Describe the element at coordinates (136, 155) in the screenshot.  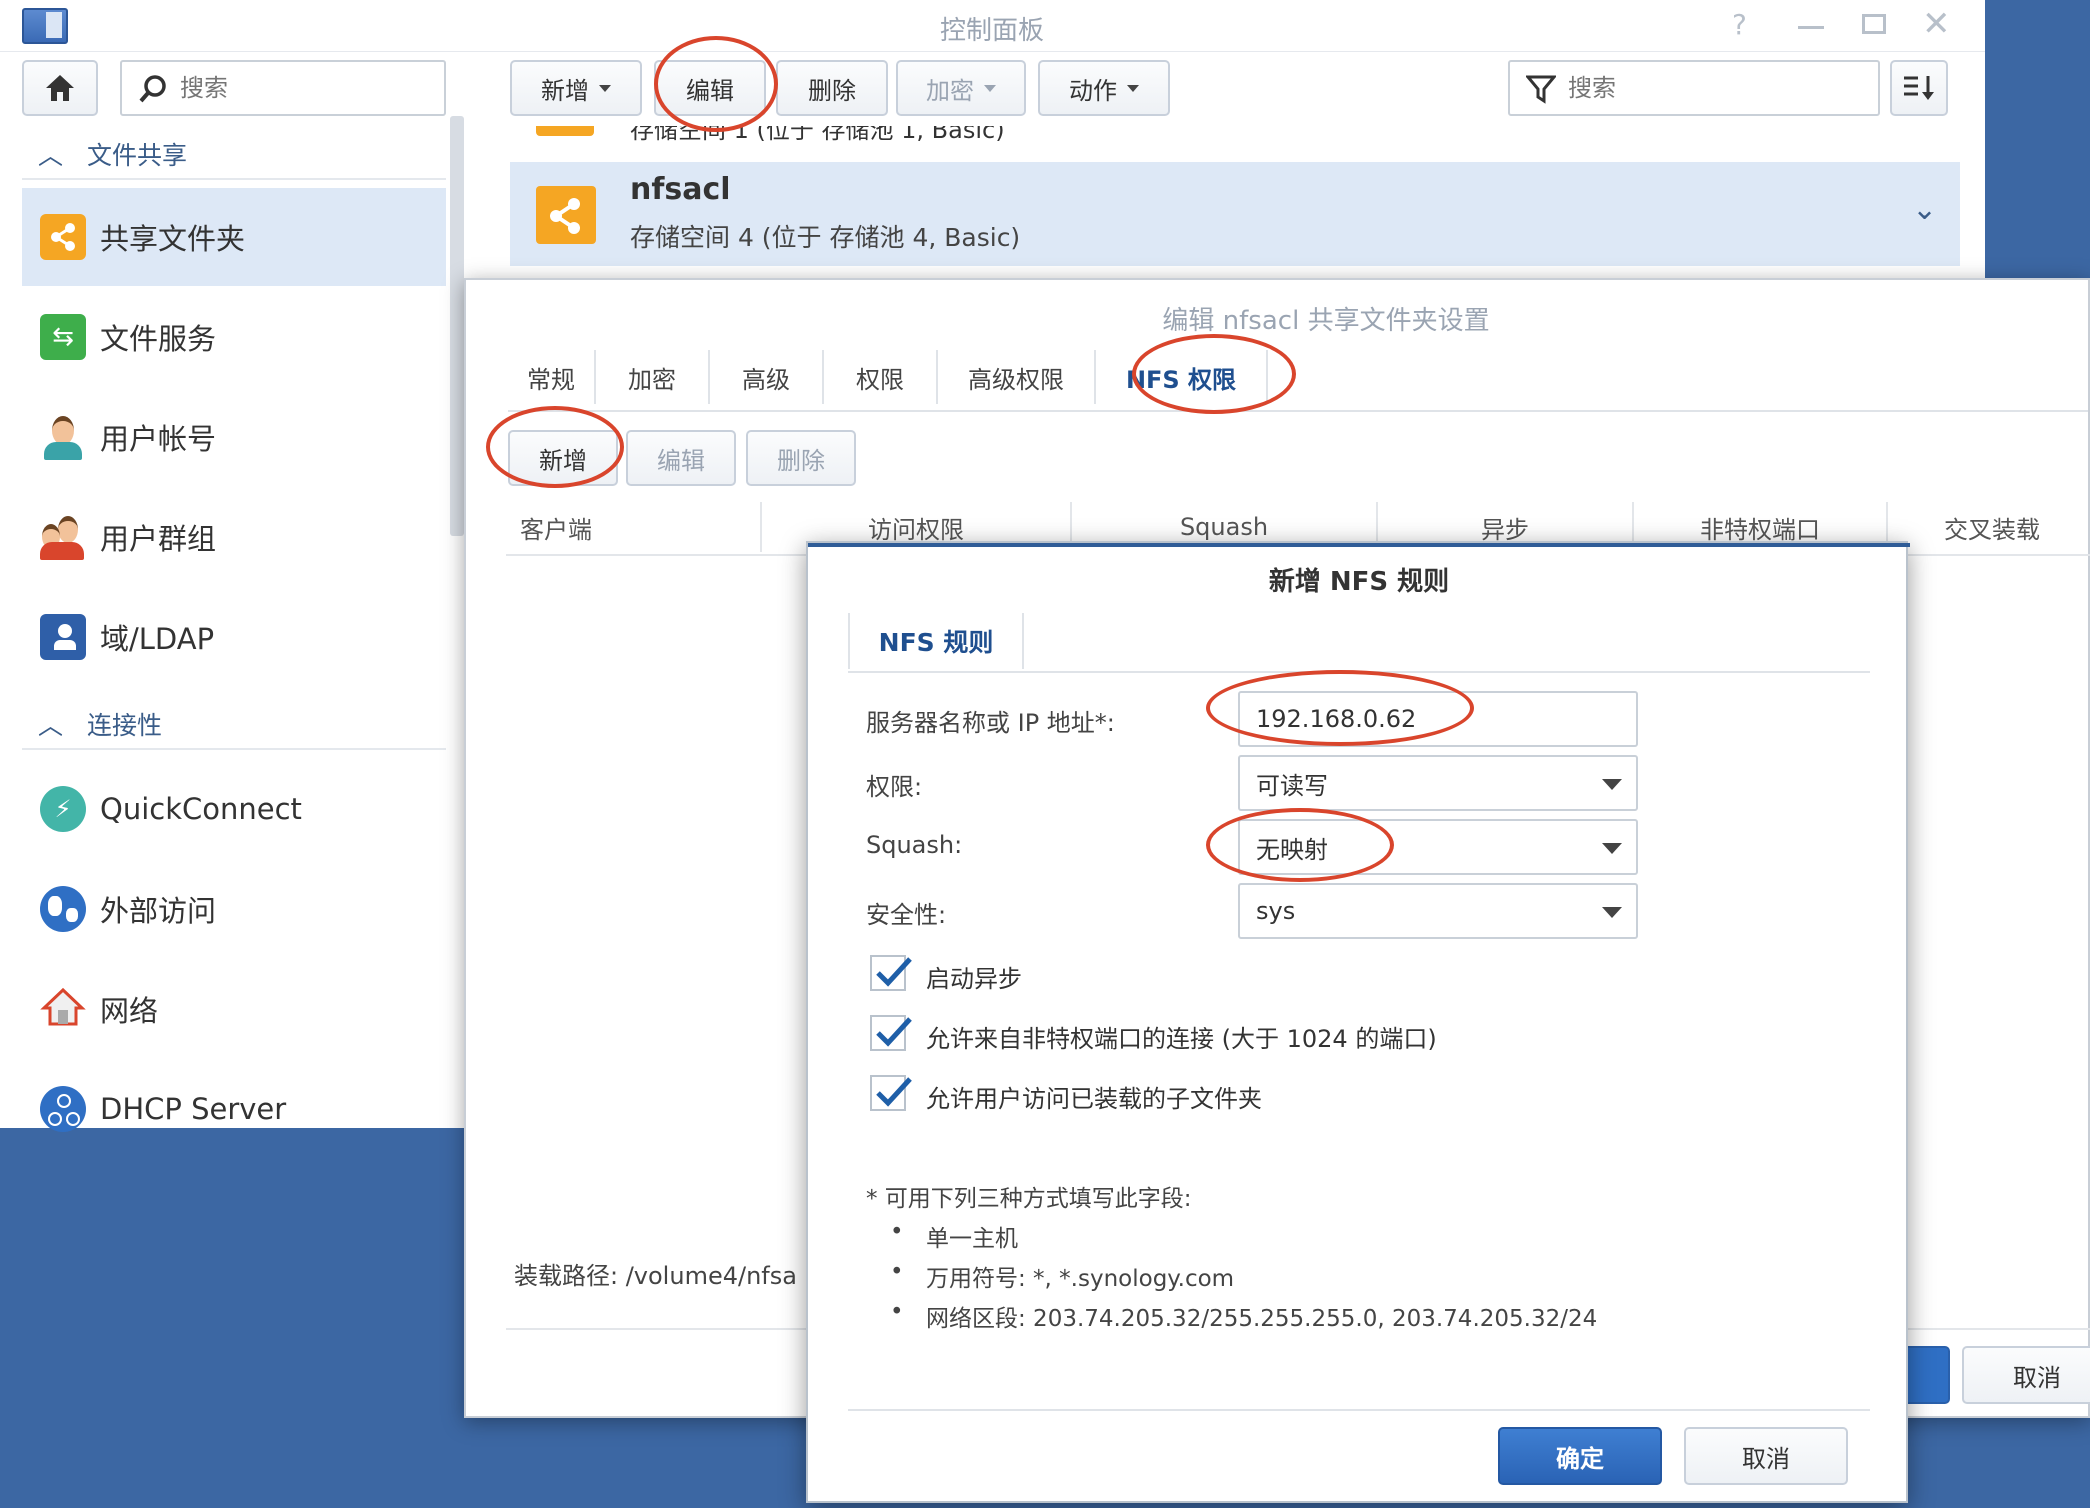
I see `section-label: 文件共享` at that location.